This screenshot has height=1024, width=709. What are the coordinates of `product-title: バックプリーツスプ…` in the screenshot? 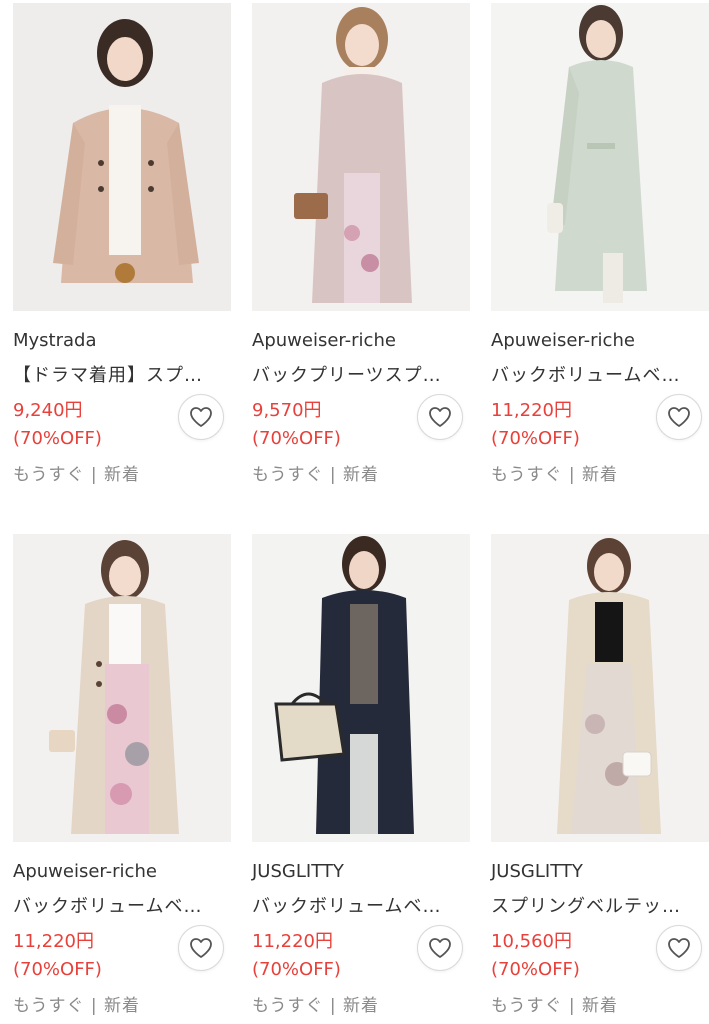 It's located at (361, 374).